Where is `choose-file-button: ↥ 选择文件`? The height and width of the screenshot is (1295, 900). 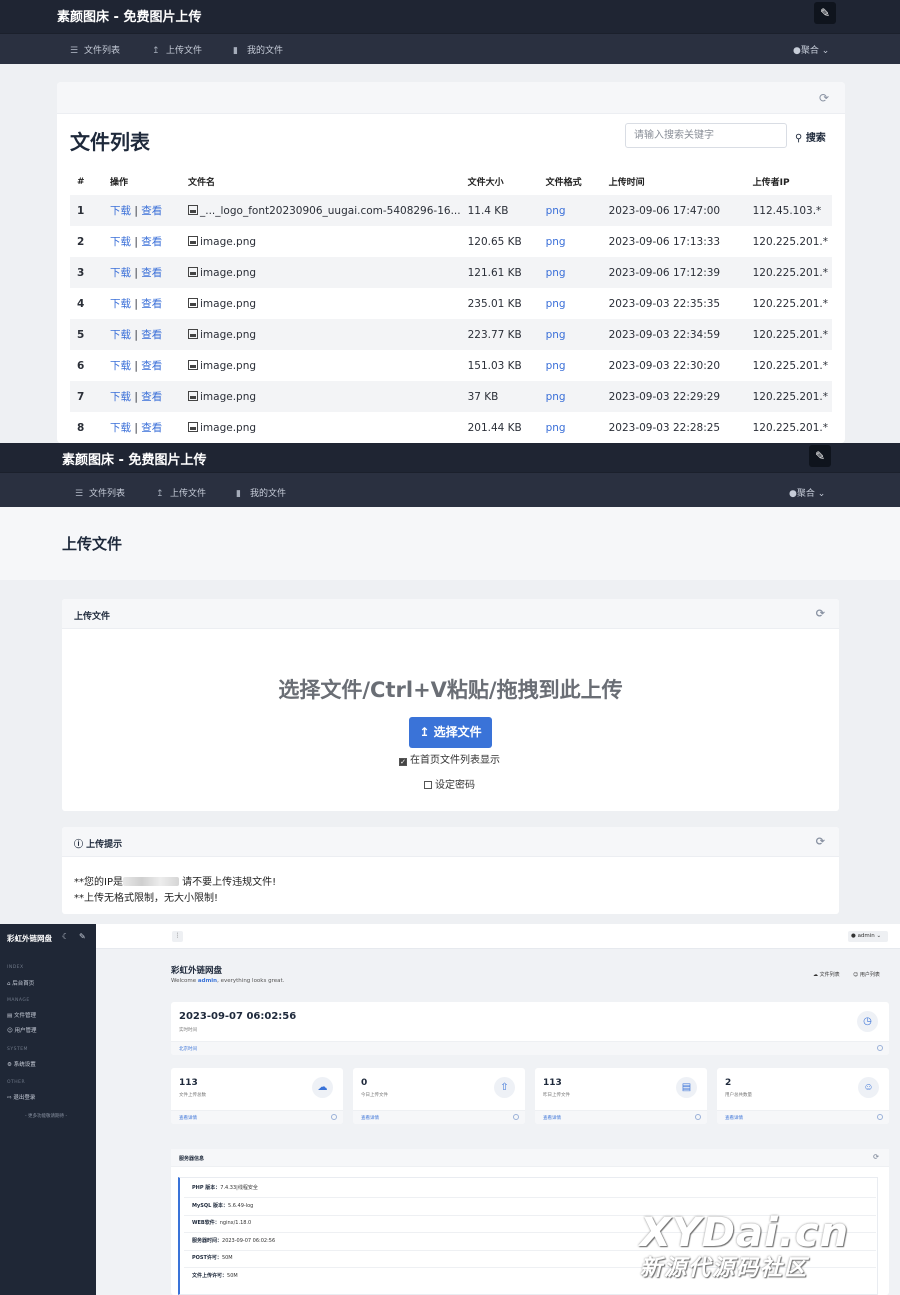 choose-file-button: ↥ 选择文件 is located at coordinates (450, 732).